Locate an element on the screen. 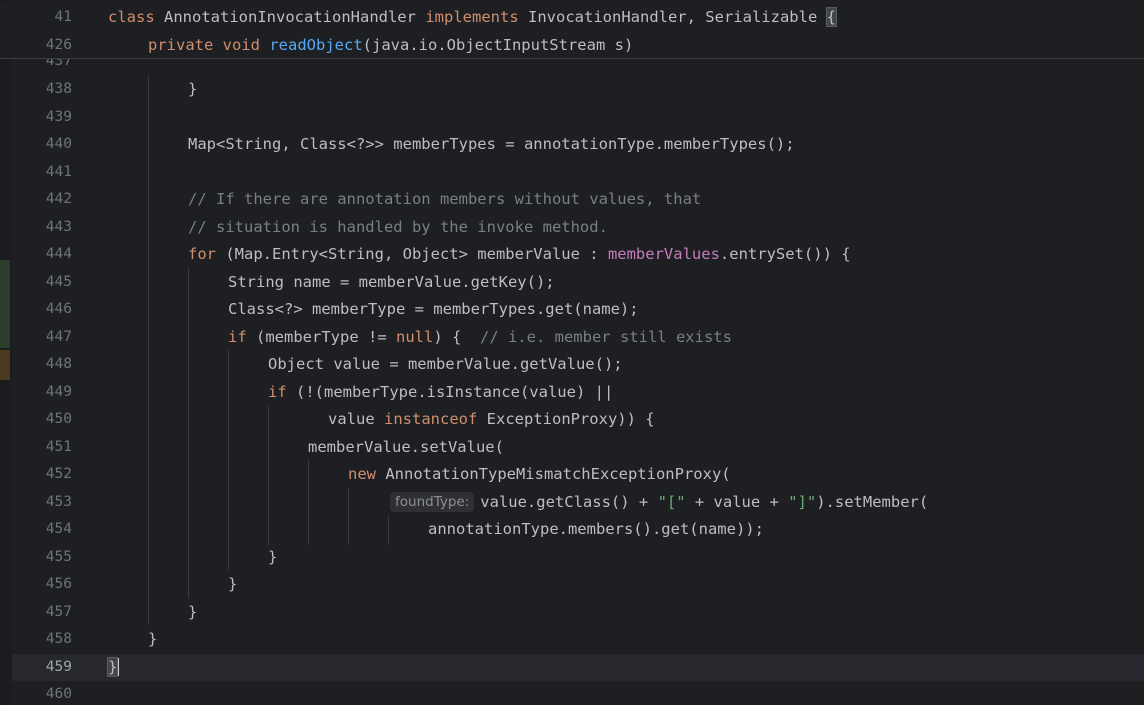  code-line-456: } is located at coordinates (172, 585).